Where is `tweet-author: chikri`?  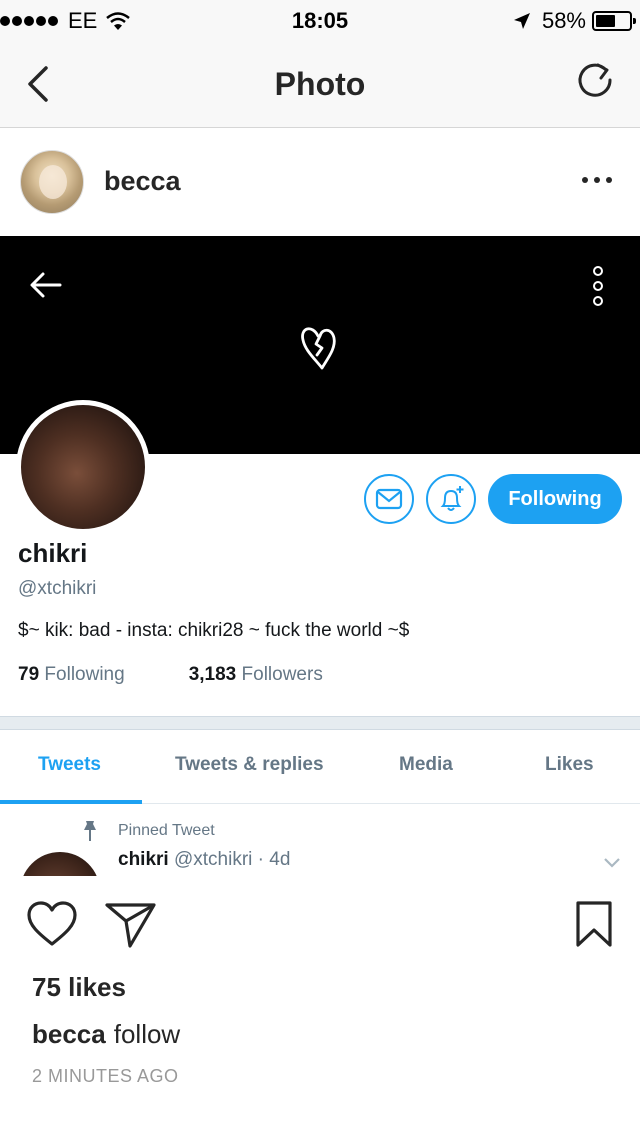
tweet-author: chikri is located at coordinates (143, 859).